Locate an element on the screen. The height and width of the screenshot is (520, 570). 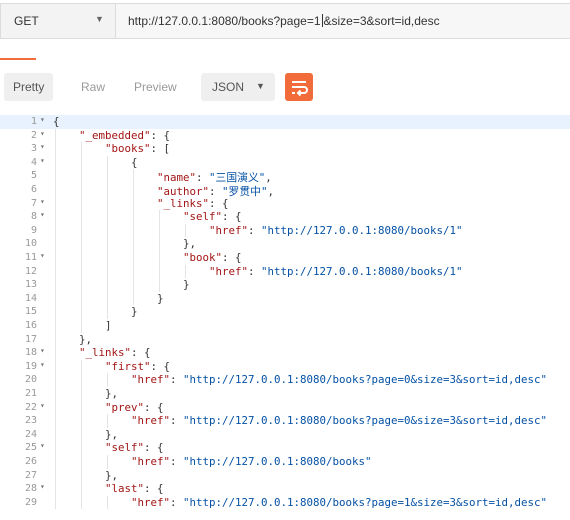
line-number: 10 is located at coordinates (30, 244).